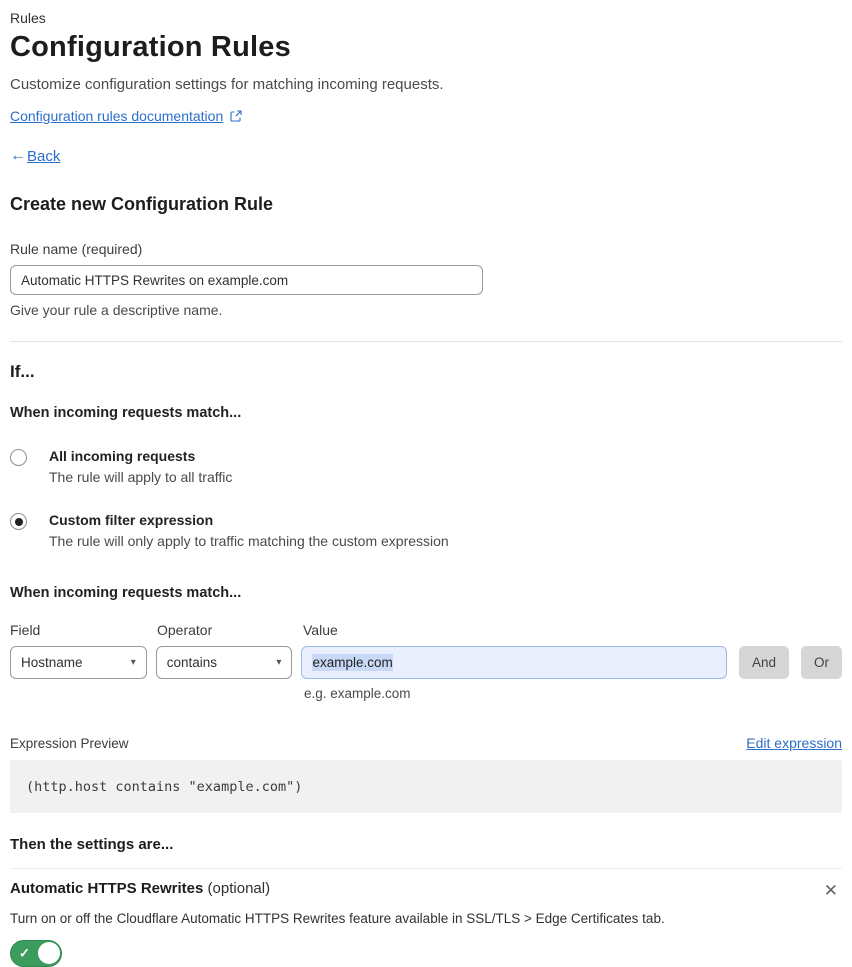  What do you see at coordinates (141, 477) in the screenshot?
I see `radio-all-requests-description: The rule will apply to all traffic` at bounding box center [141, 477].